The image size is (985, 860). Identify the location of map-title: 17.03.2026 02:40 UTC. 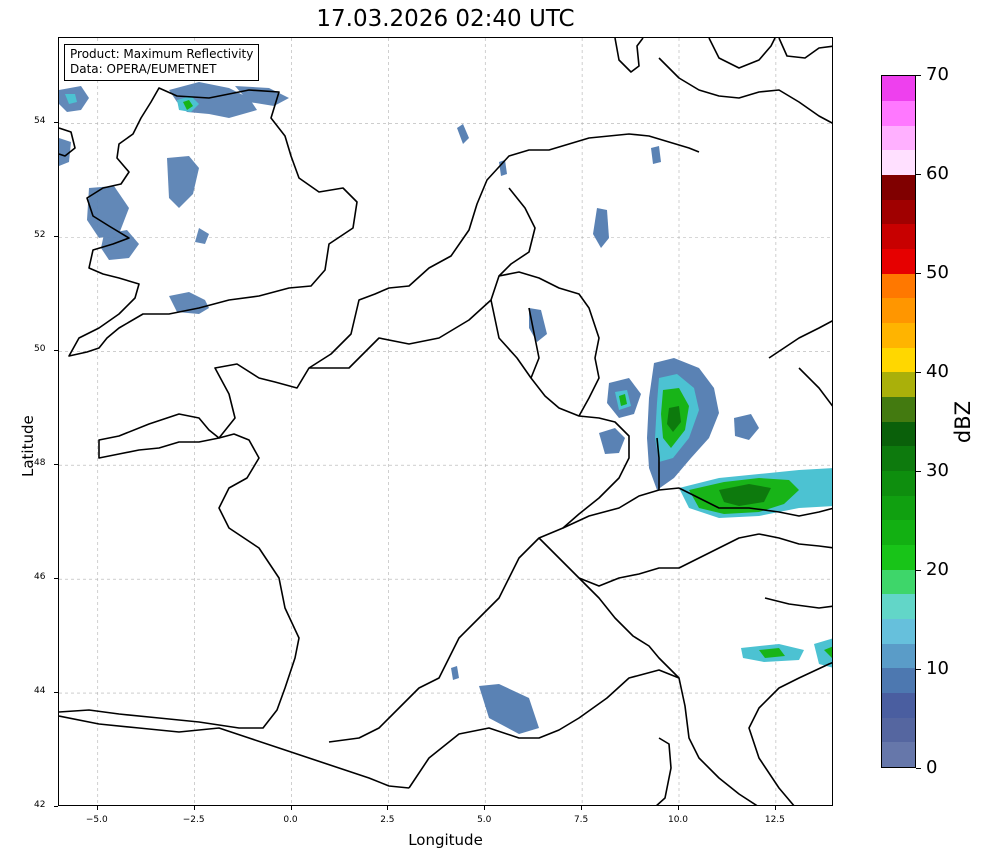
(445, 19).